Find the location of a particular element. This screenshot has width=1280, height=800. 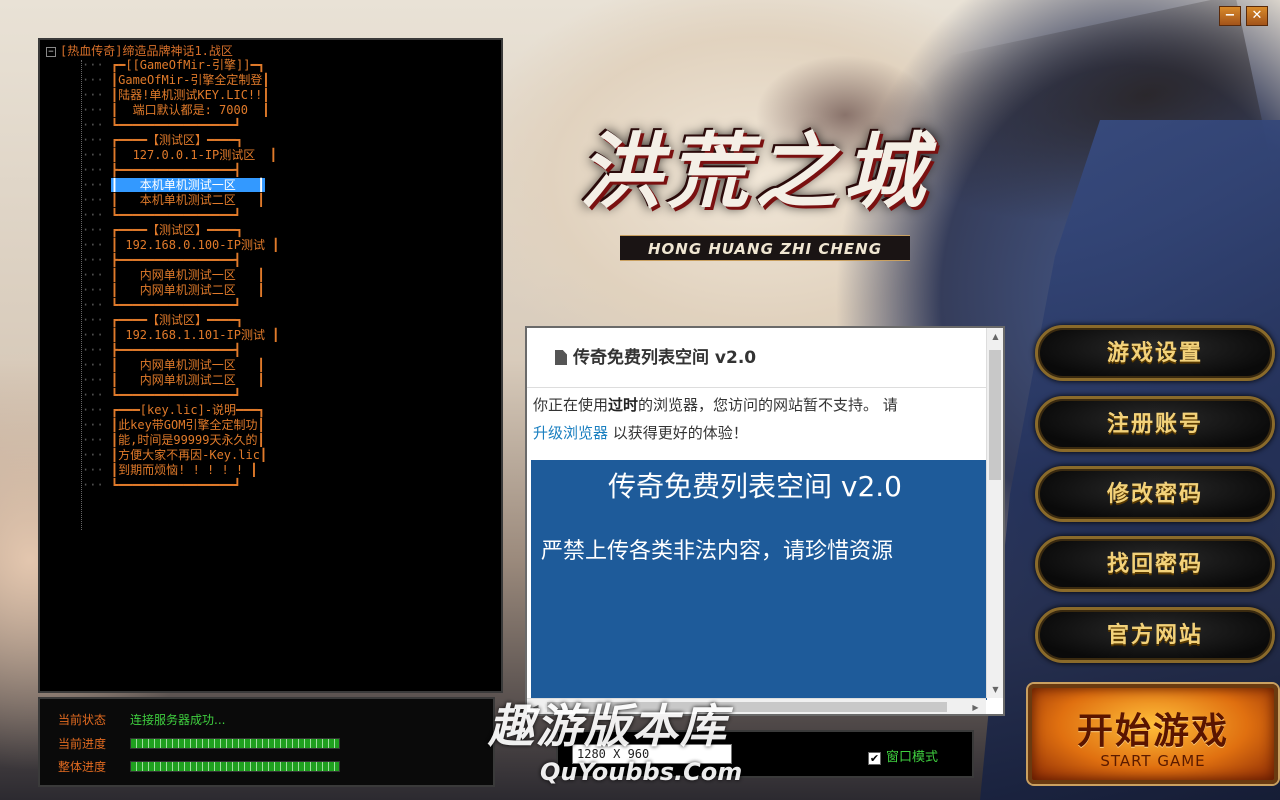

server-tree-item: ··· ┃ 192.168.0.100-IP测试 ┃ is located at coordinates (180, 245).